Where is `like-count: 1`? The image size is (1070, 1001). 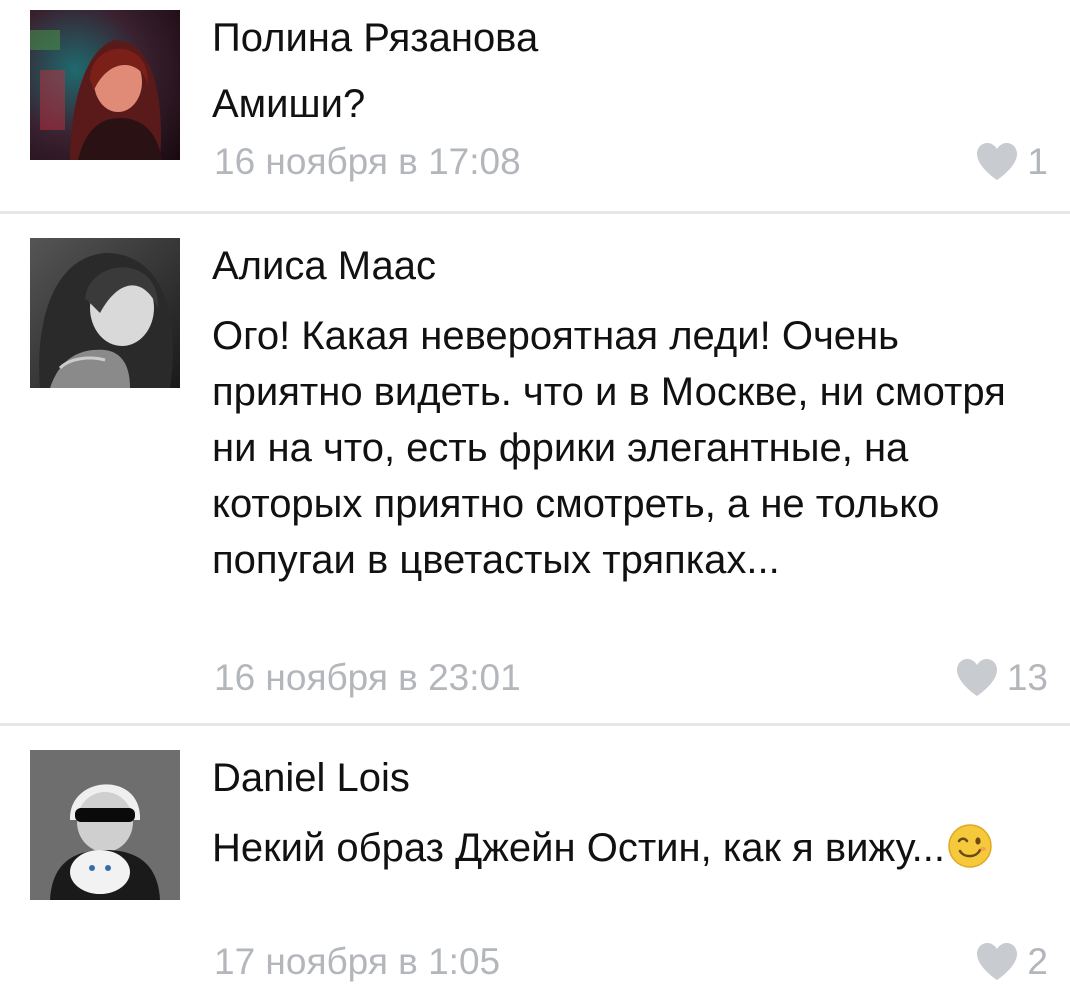 like-count: 1 is located at coordinates (1037, 161).